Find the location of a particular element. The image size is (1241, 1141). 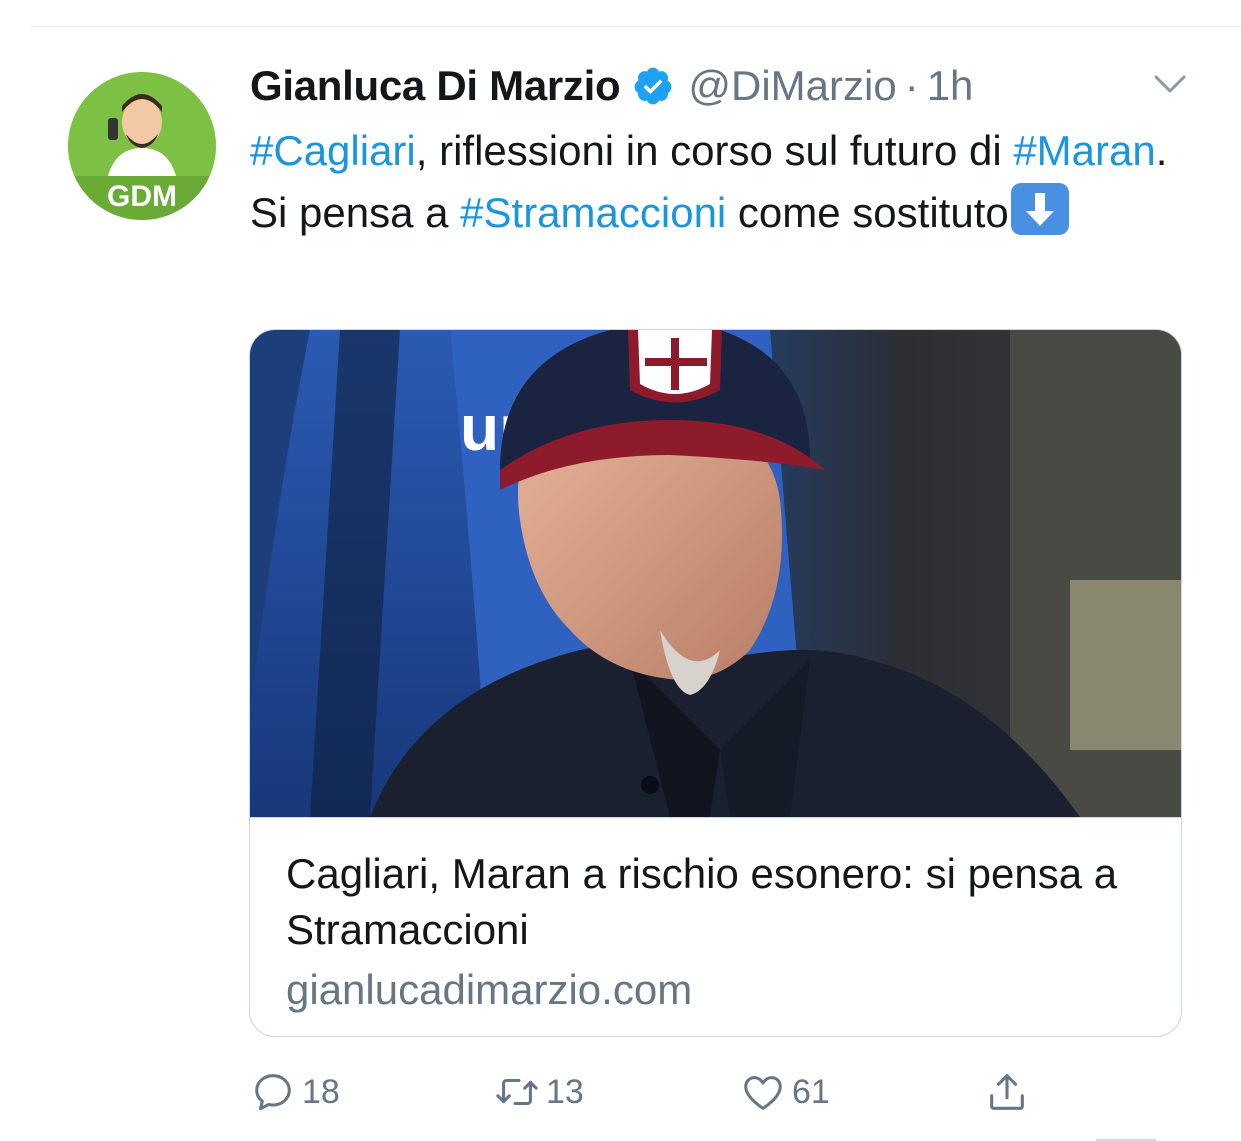

card-divider is located at coordinates (715, 817).